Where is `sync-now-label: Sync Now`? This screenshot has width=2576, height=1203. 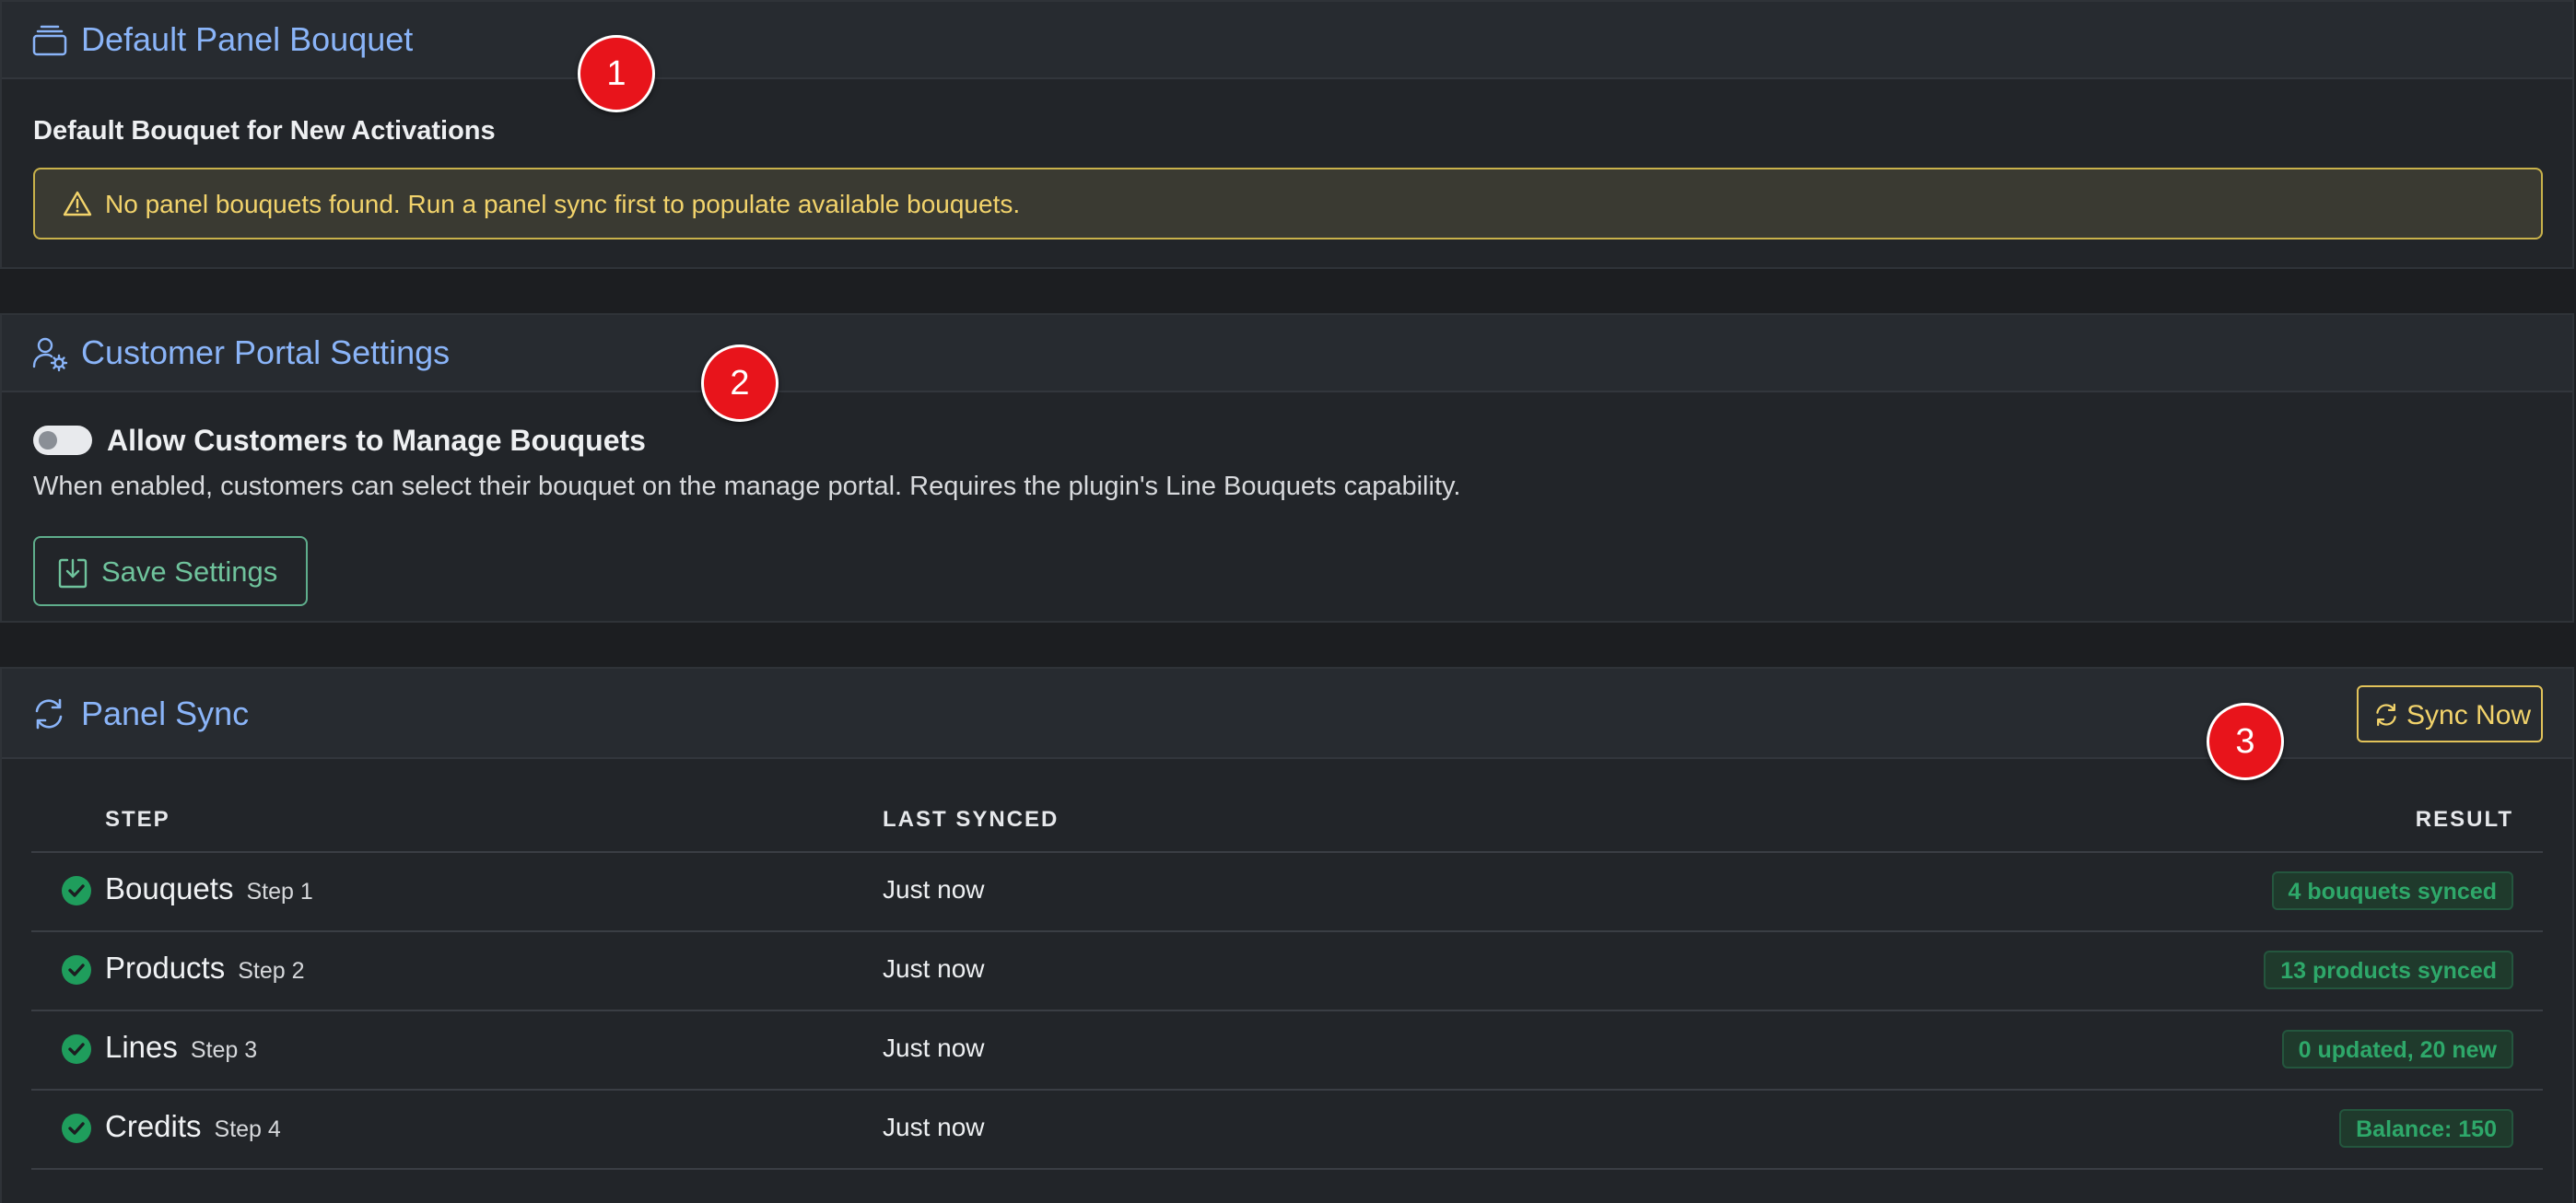 sync-now-label: Sync Now is located at coordinates (2469, 715).